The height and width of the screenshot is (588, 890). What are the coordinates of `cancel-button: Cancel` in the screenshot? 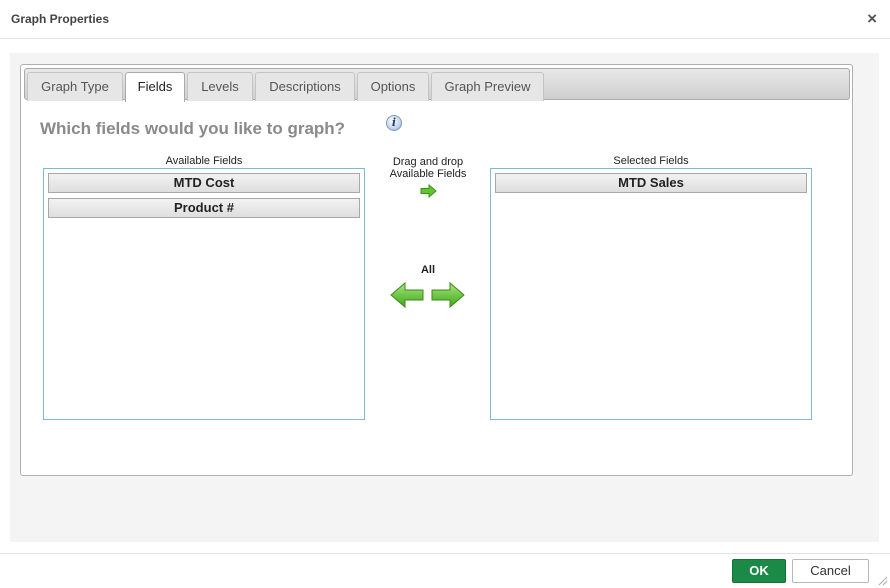 It's located at (830, 571).